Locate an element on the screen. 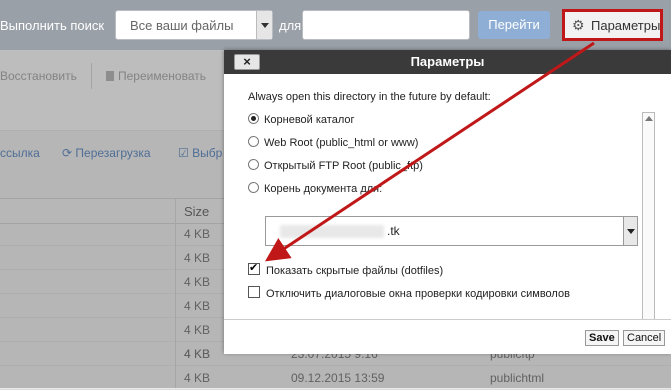 This screenshot has width=671, height=390. dialog-title: Параметры is located at coordinates (447, 62).